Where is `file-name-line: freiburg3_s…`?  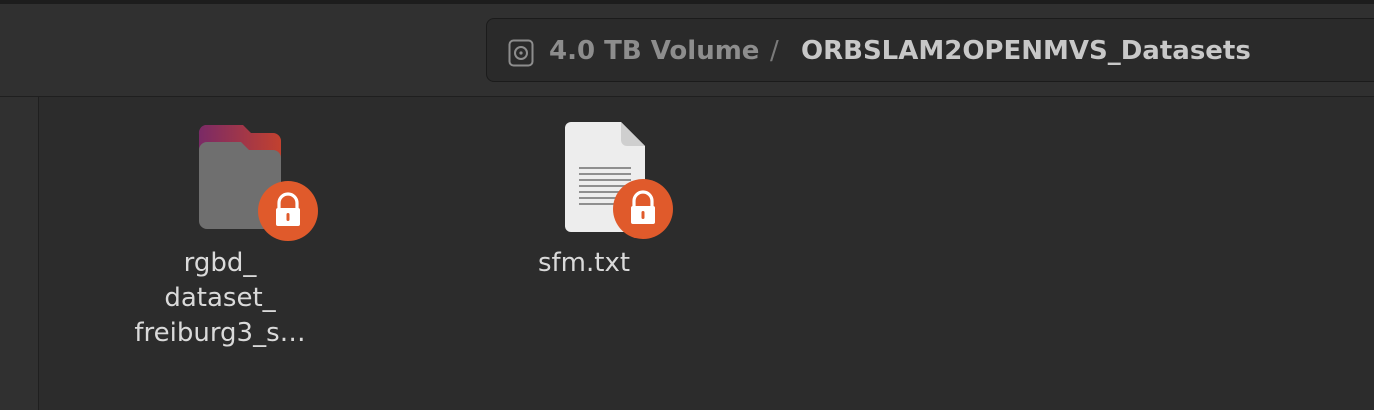
file-name-line: freiburg3_s… is located at coordinates (220, 333).